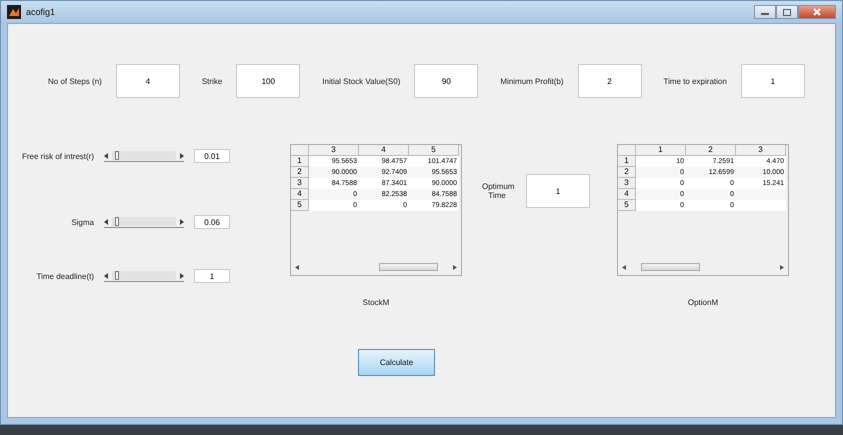 This screenshot has width=843, height=435. Describe the element at coordinates (661, 150) in the screenshot. I see `column-header: 1` at that location.